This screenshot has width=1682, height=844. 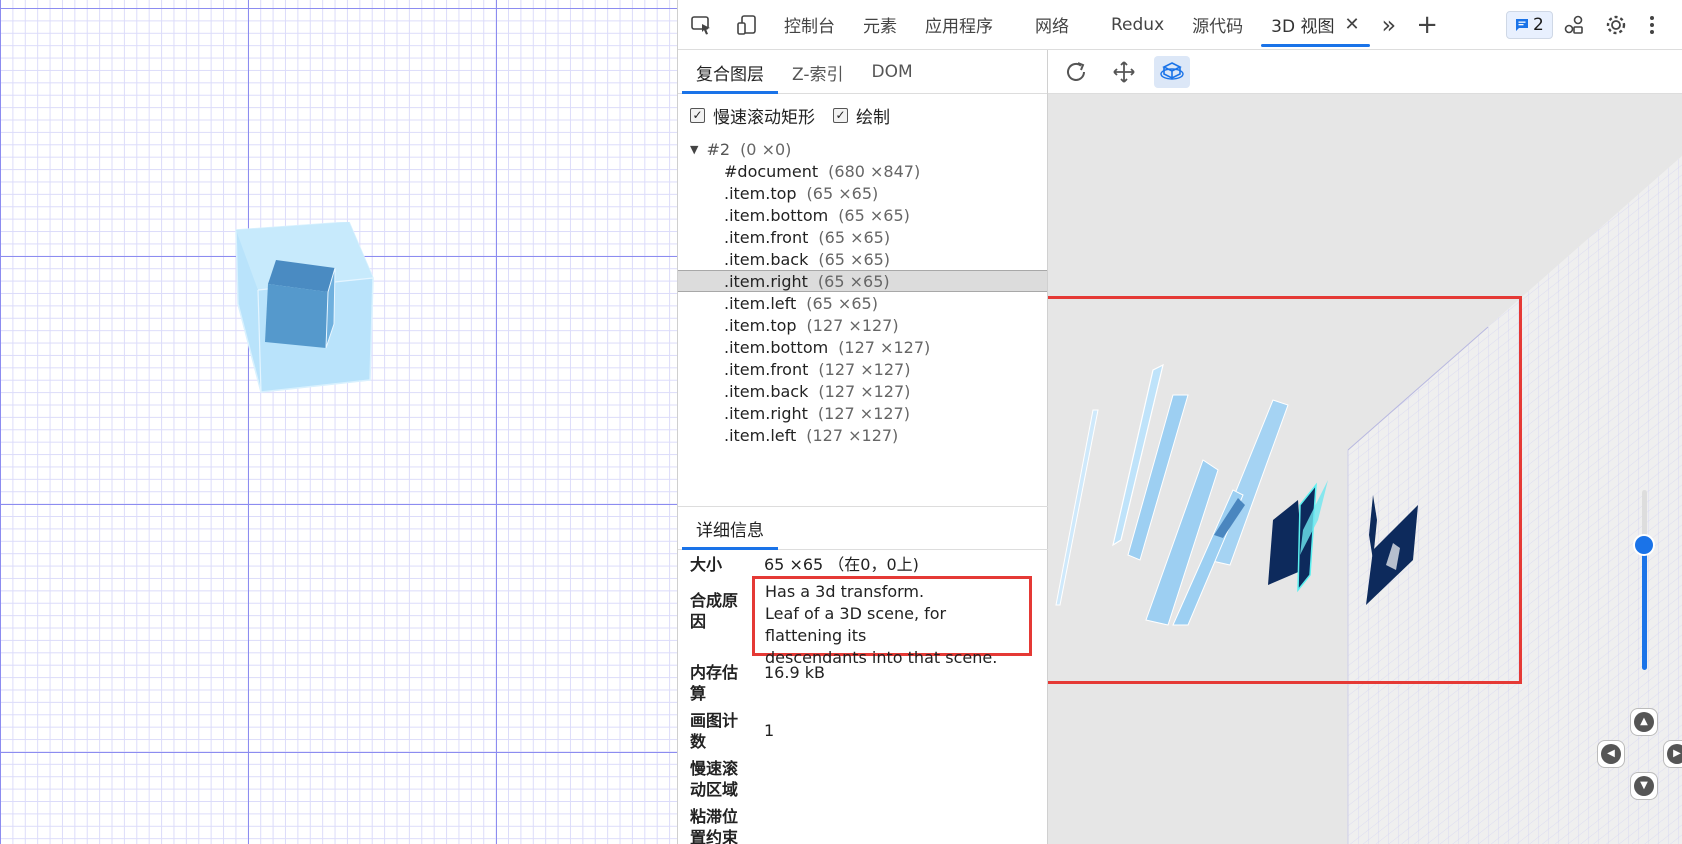 I want to click on layers-subtabs: 复合图层 Z-索引 DOM, so click(x=862, y=72).